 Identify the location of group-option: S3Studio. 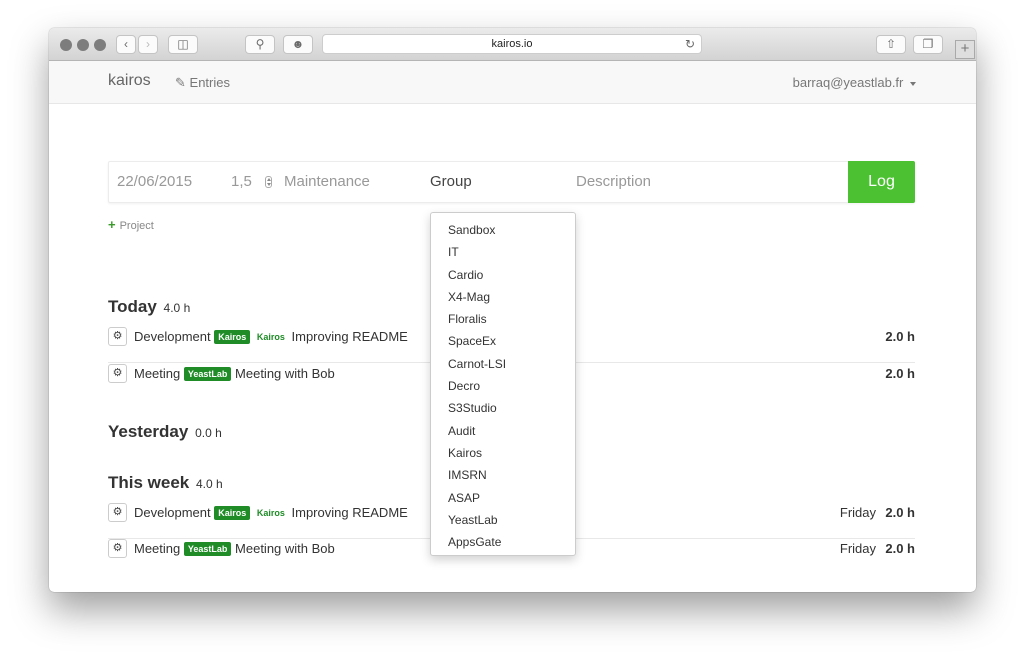
(503, 408).